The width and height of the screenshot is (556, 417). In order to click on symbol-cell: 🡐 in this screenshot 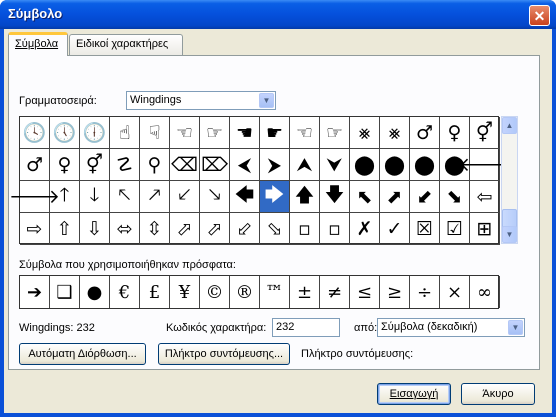, I will do `click(484, 165)`.